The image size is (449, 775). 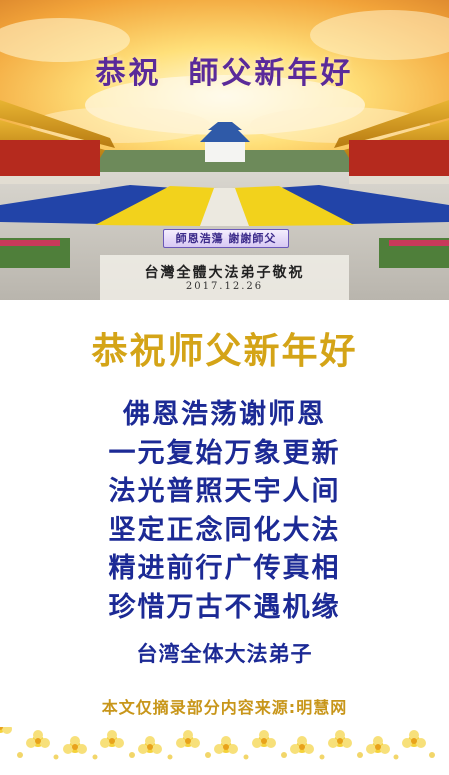 What do you see at coordinates (6, 730) in the screenshot?
I see `lotus-flower-icon` at bounding box center [6, 730].